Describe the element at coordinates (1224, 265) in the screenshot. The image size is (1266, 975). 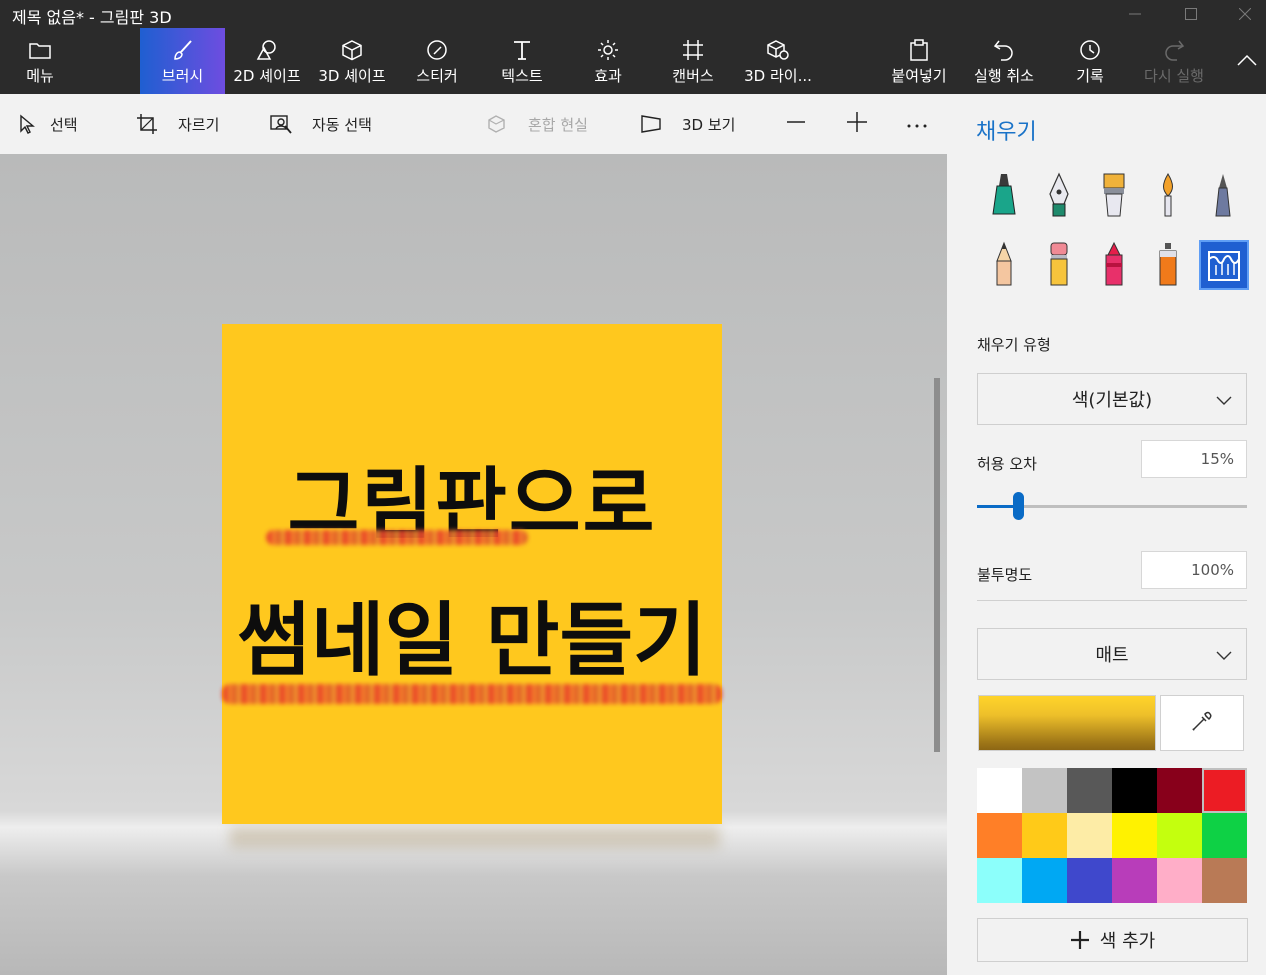
I see `fill-bucket-icon` at that location.